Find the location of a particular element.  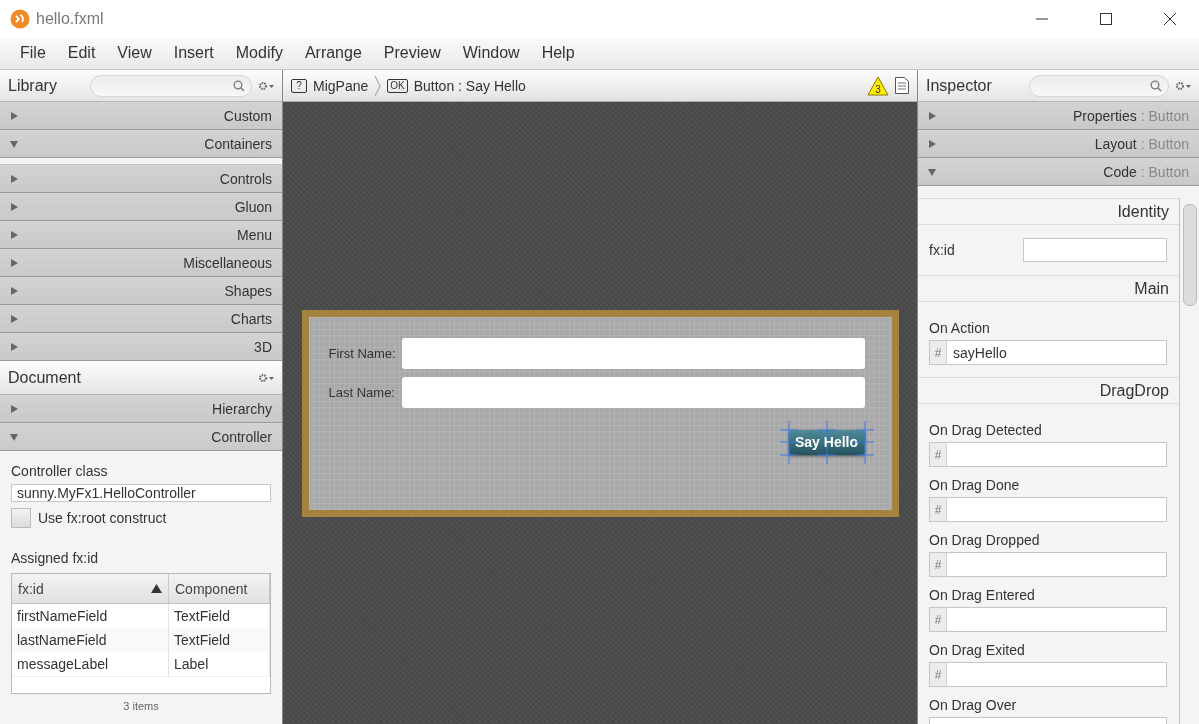

field-label: On Drag Done is located at coordinates (975, 485).